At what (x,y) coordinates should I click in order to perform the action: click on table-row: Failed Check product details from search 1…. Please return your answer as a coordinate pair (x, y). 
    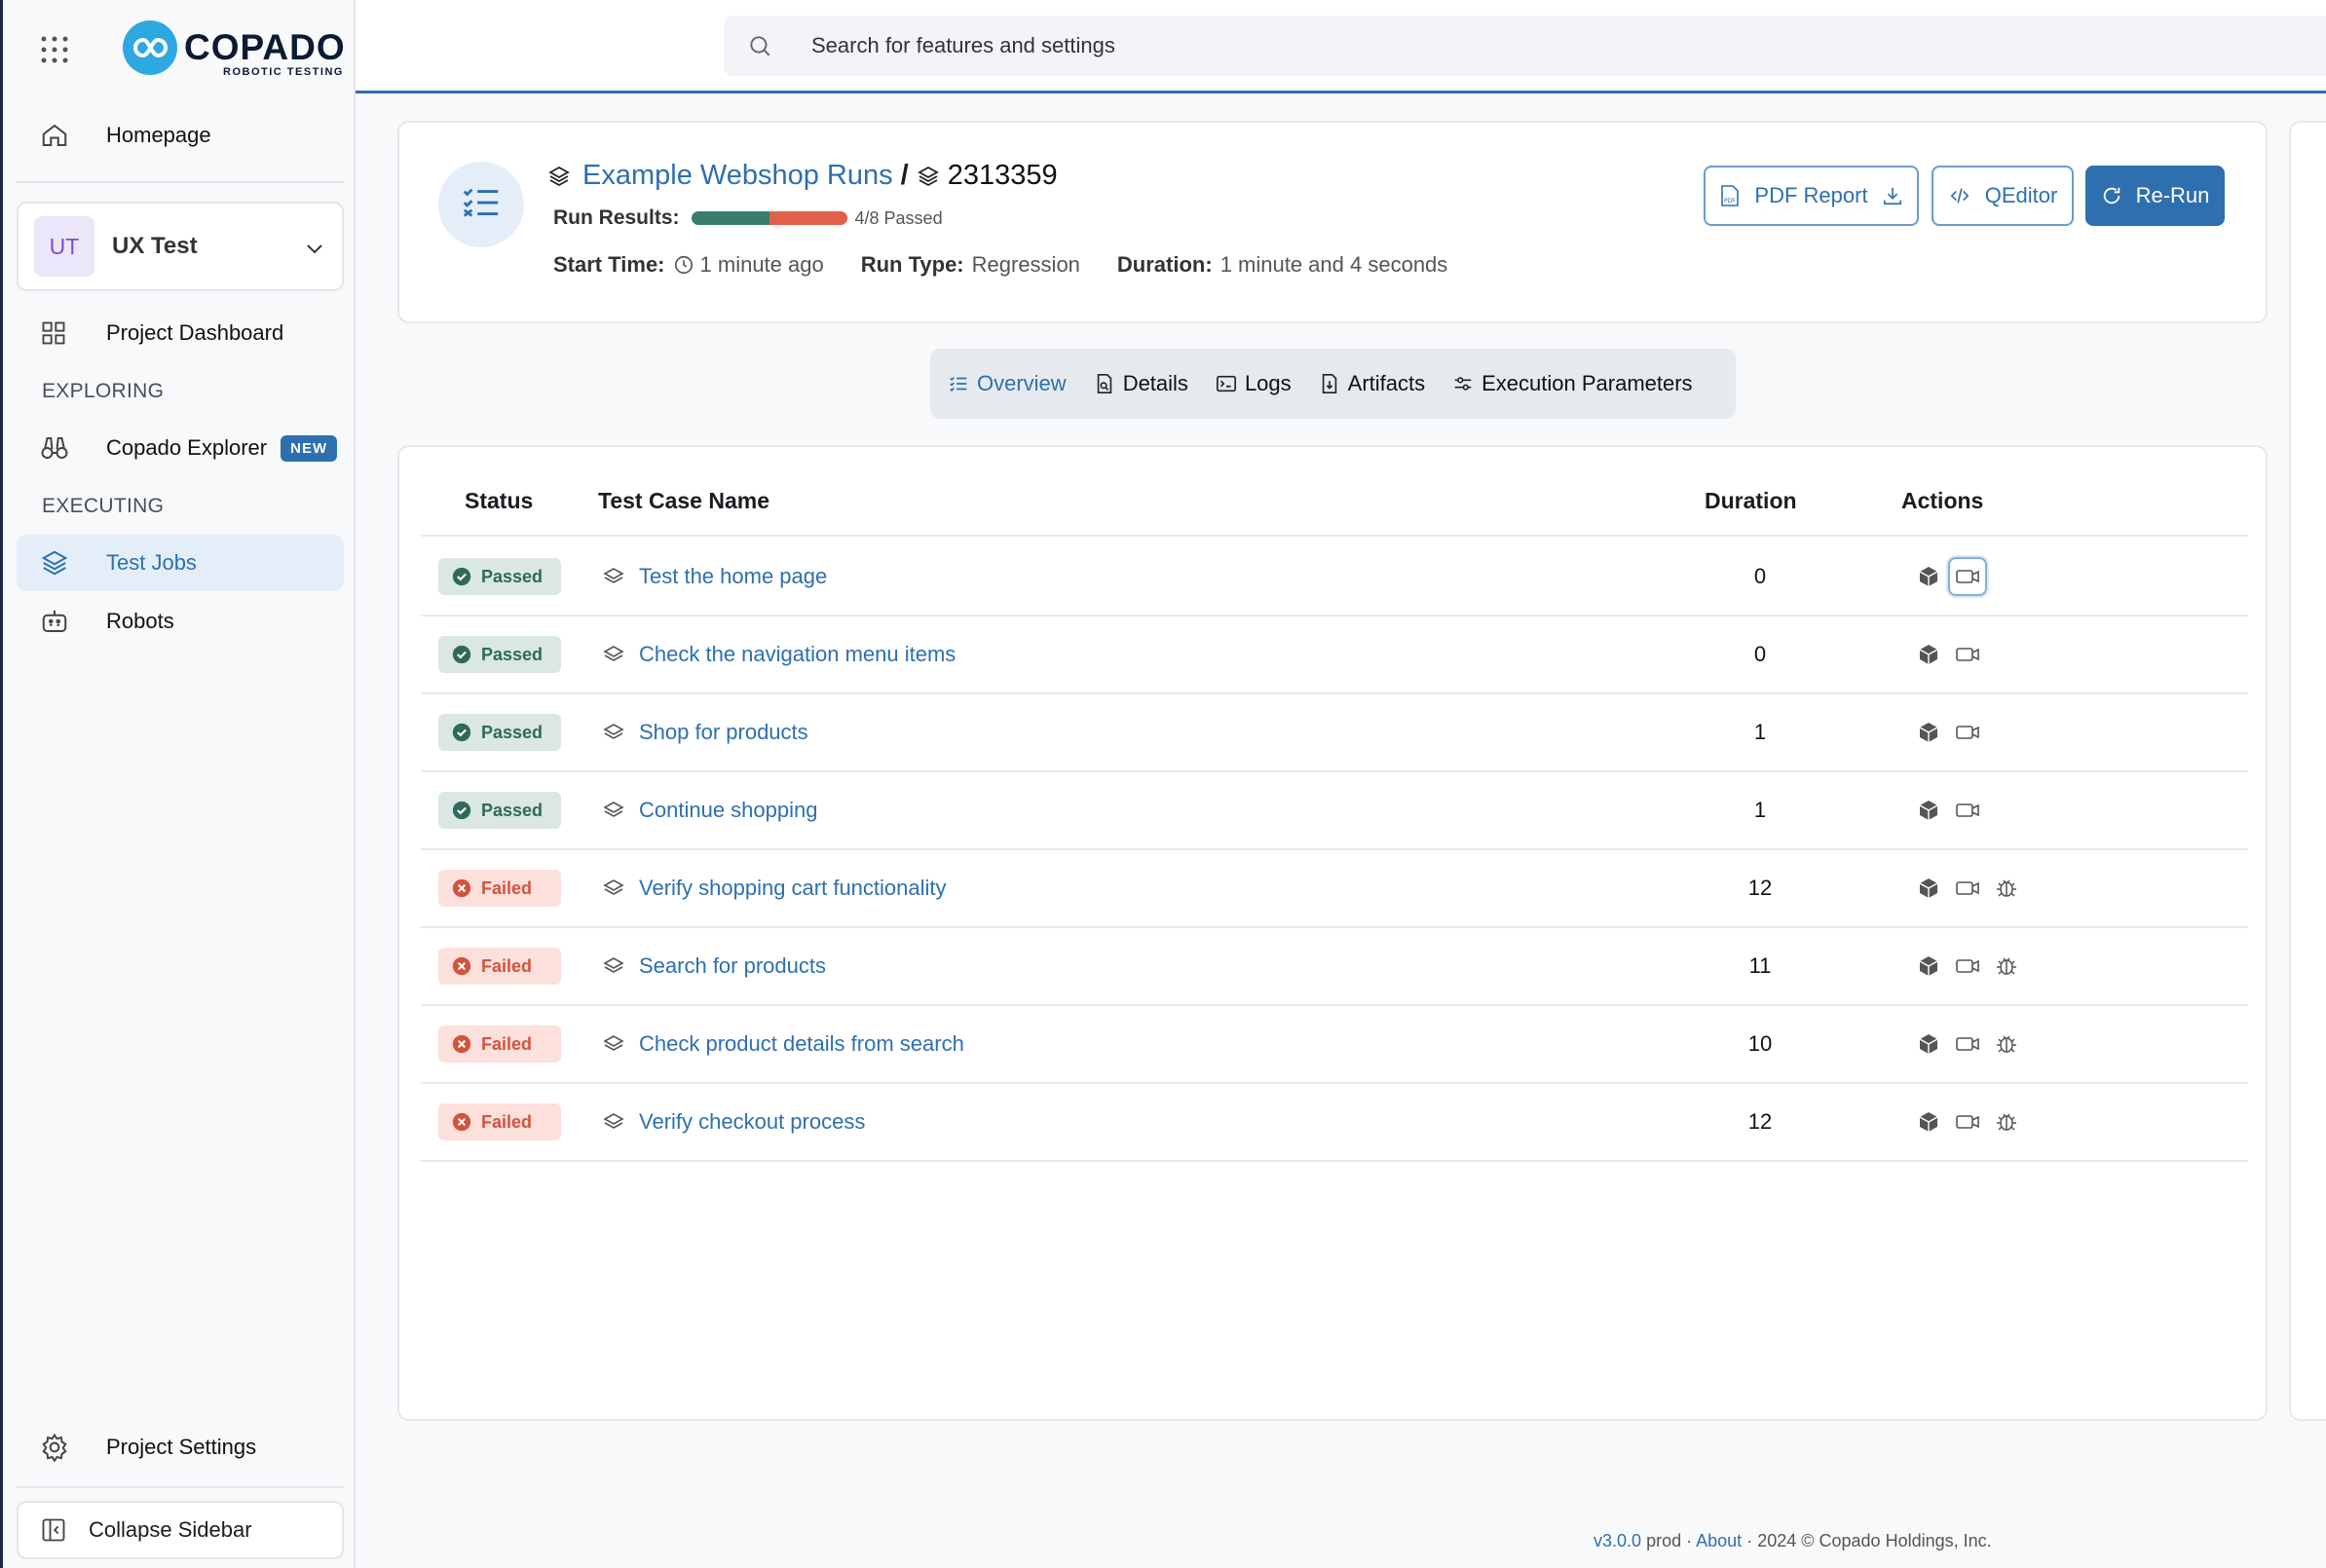
    Looking at the image, I should click on (1334, 1045).